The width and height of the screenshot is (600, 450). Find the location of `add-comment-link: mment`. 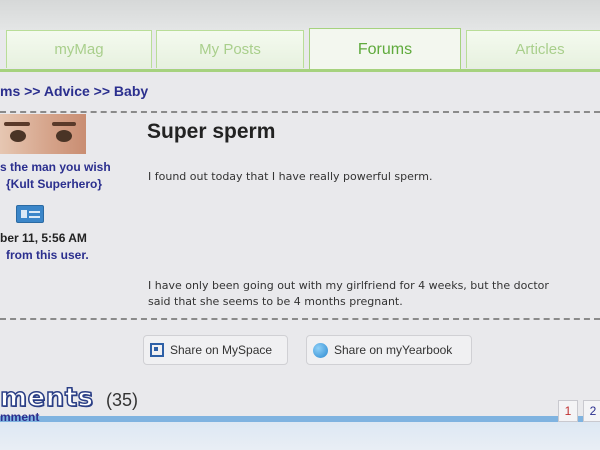

add-comment-link: mment is located at coordinates (19, 417).